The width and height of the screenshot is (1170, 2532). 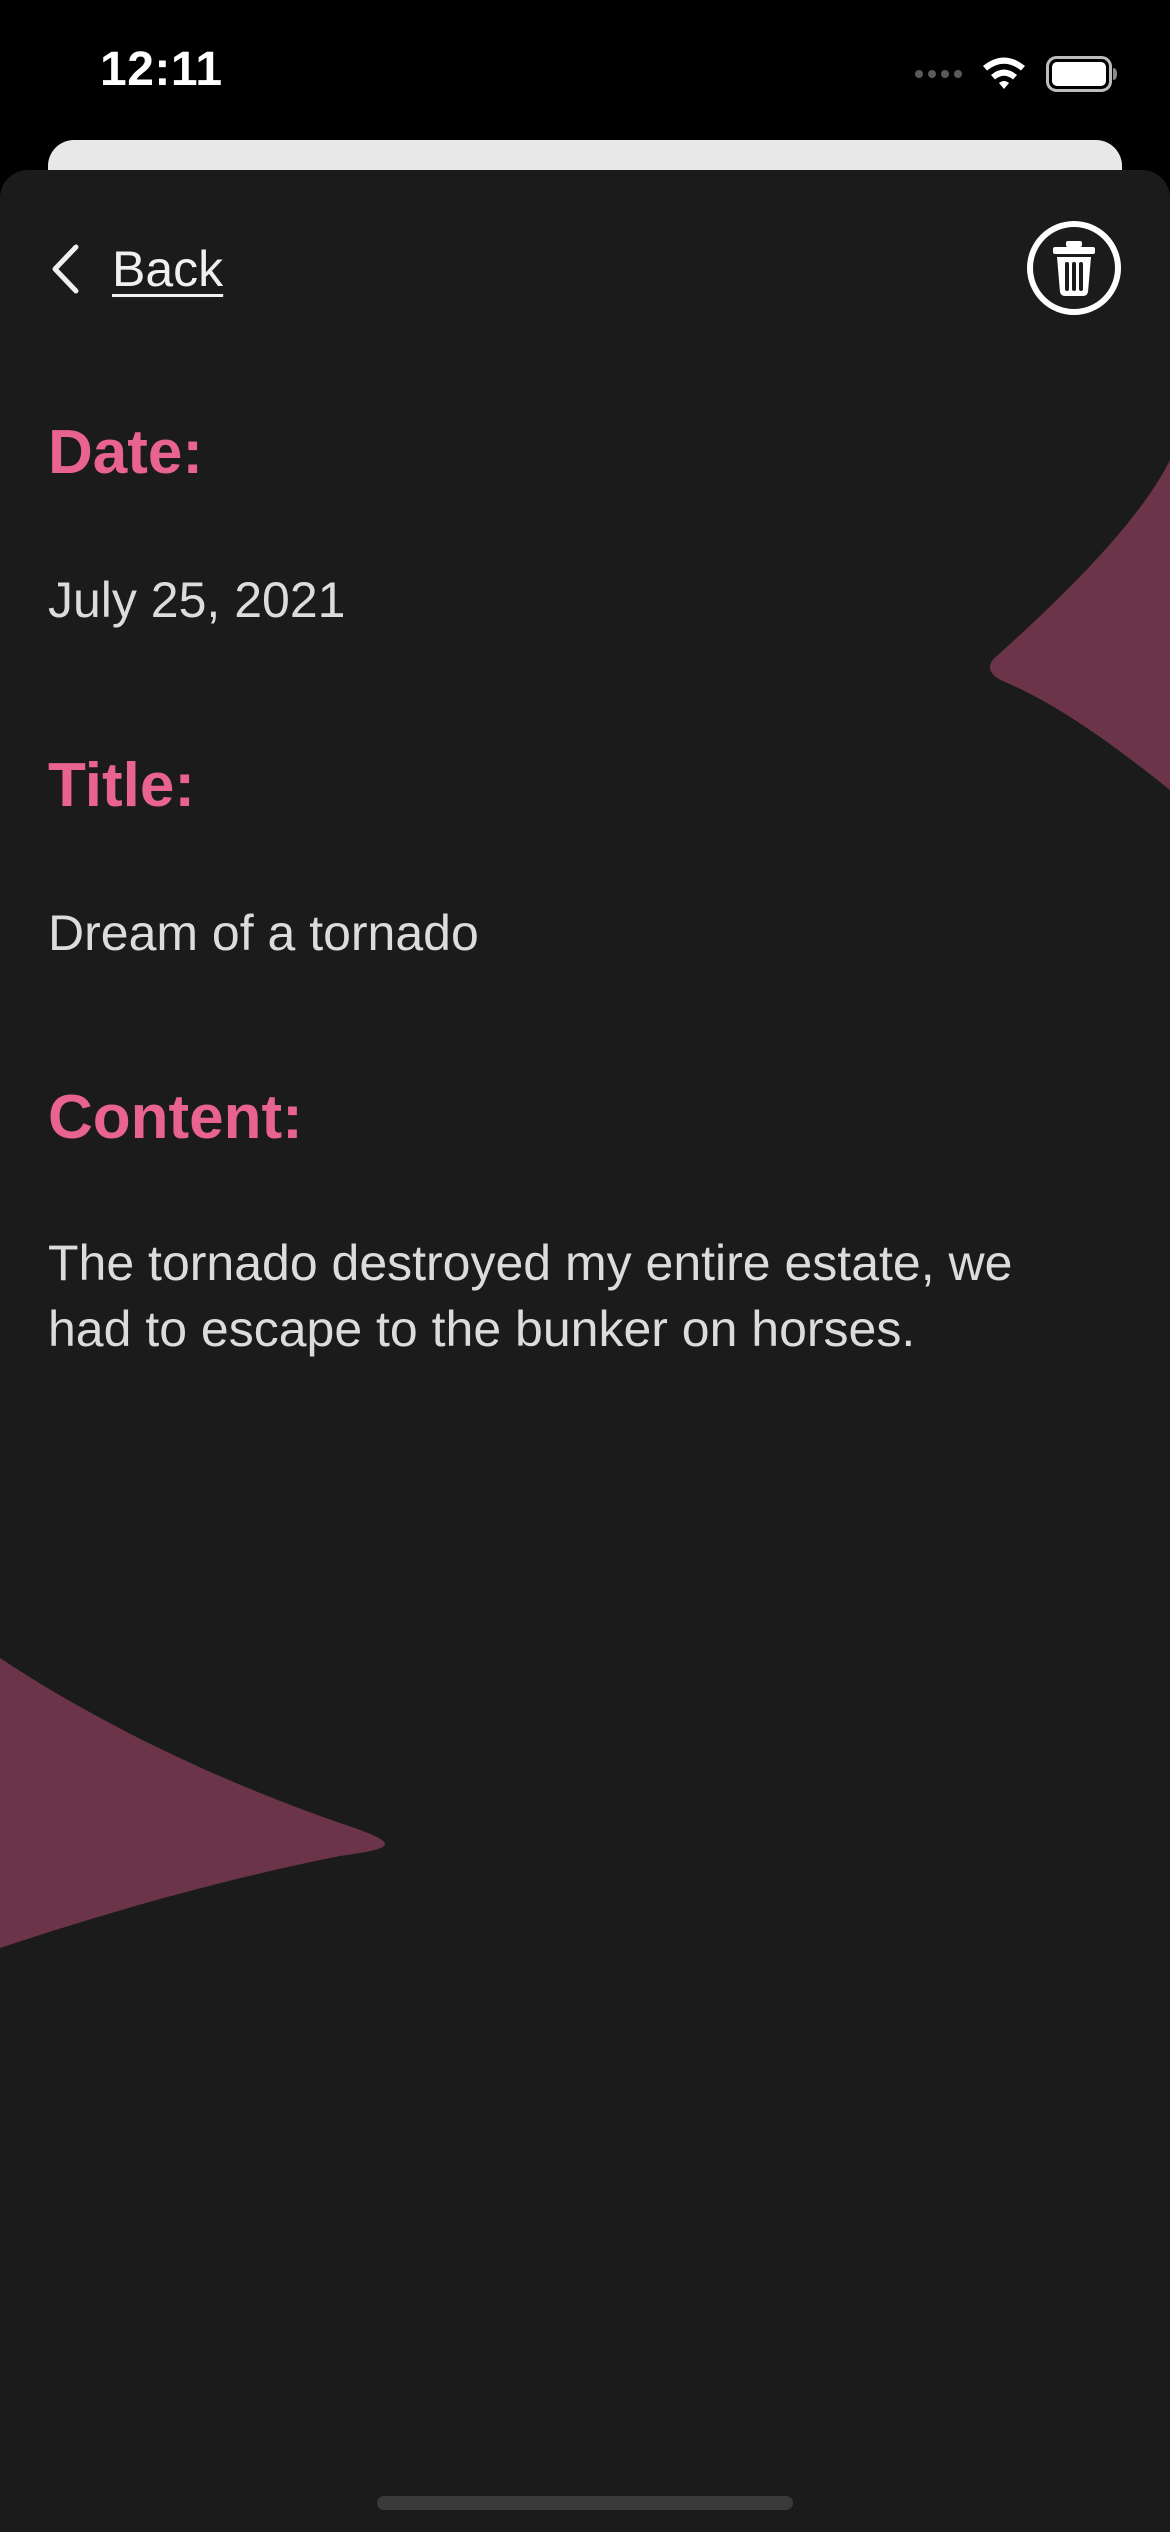 What do you see at coordinates (121, 785) in the screenshot?
I see `title-label: Title:` at bounding box center [121, 785].